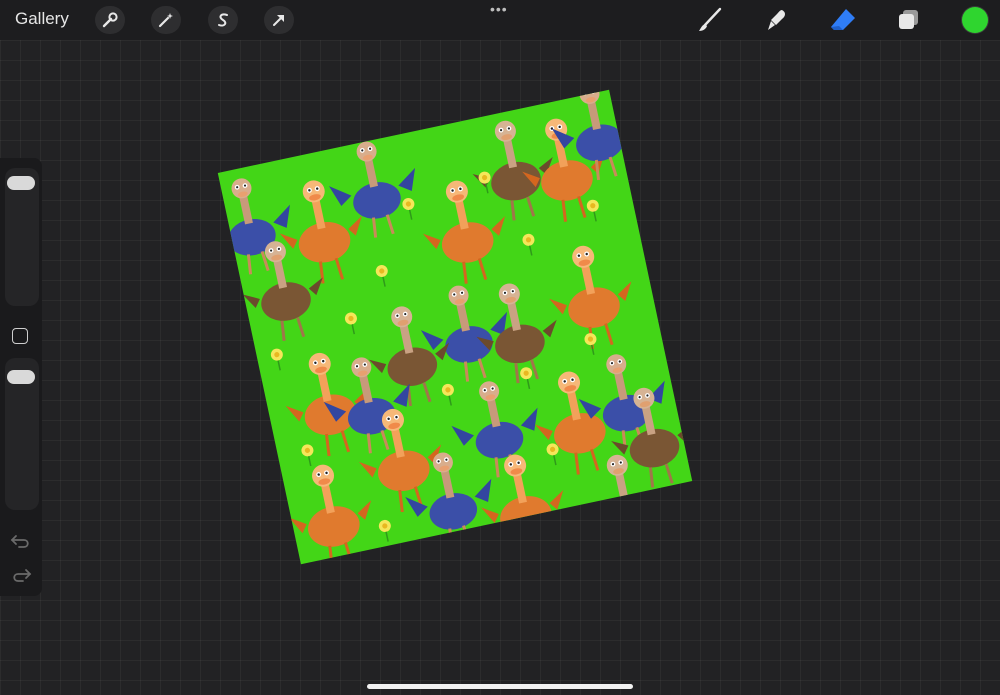 This screenshot has width=1000, height=695. I want to click on undo-button, so click(21, 541).